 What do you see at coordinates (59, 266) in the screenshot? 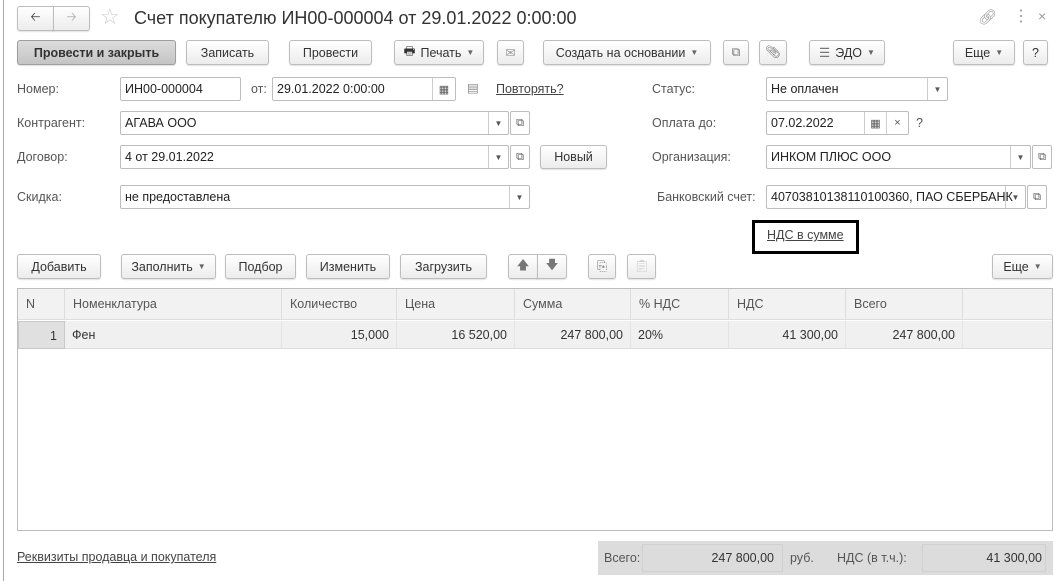
I see `add-row-button: Добавить` at bounding box center [59, 266].